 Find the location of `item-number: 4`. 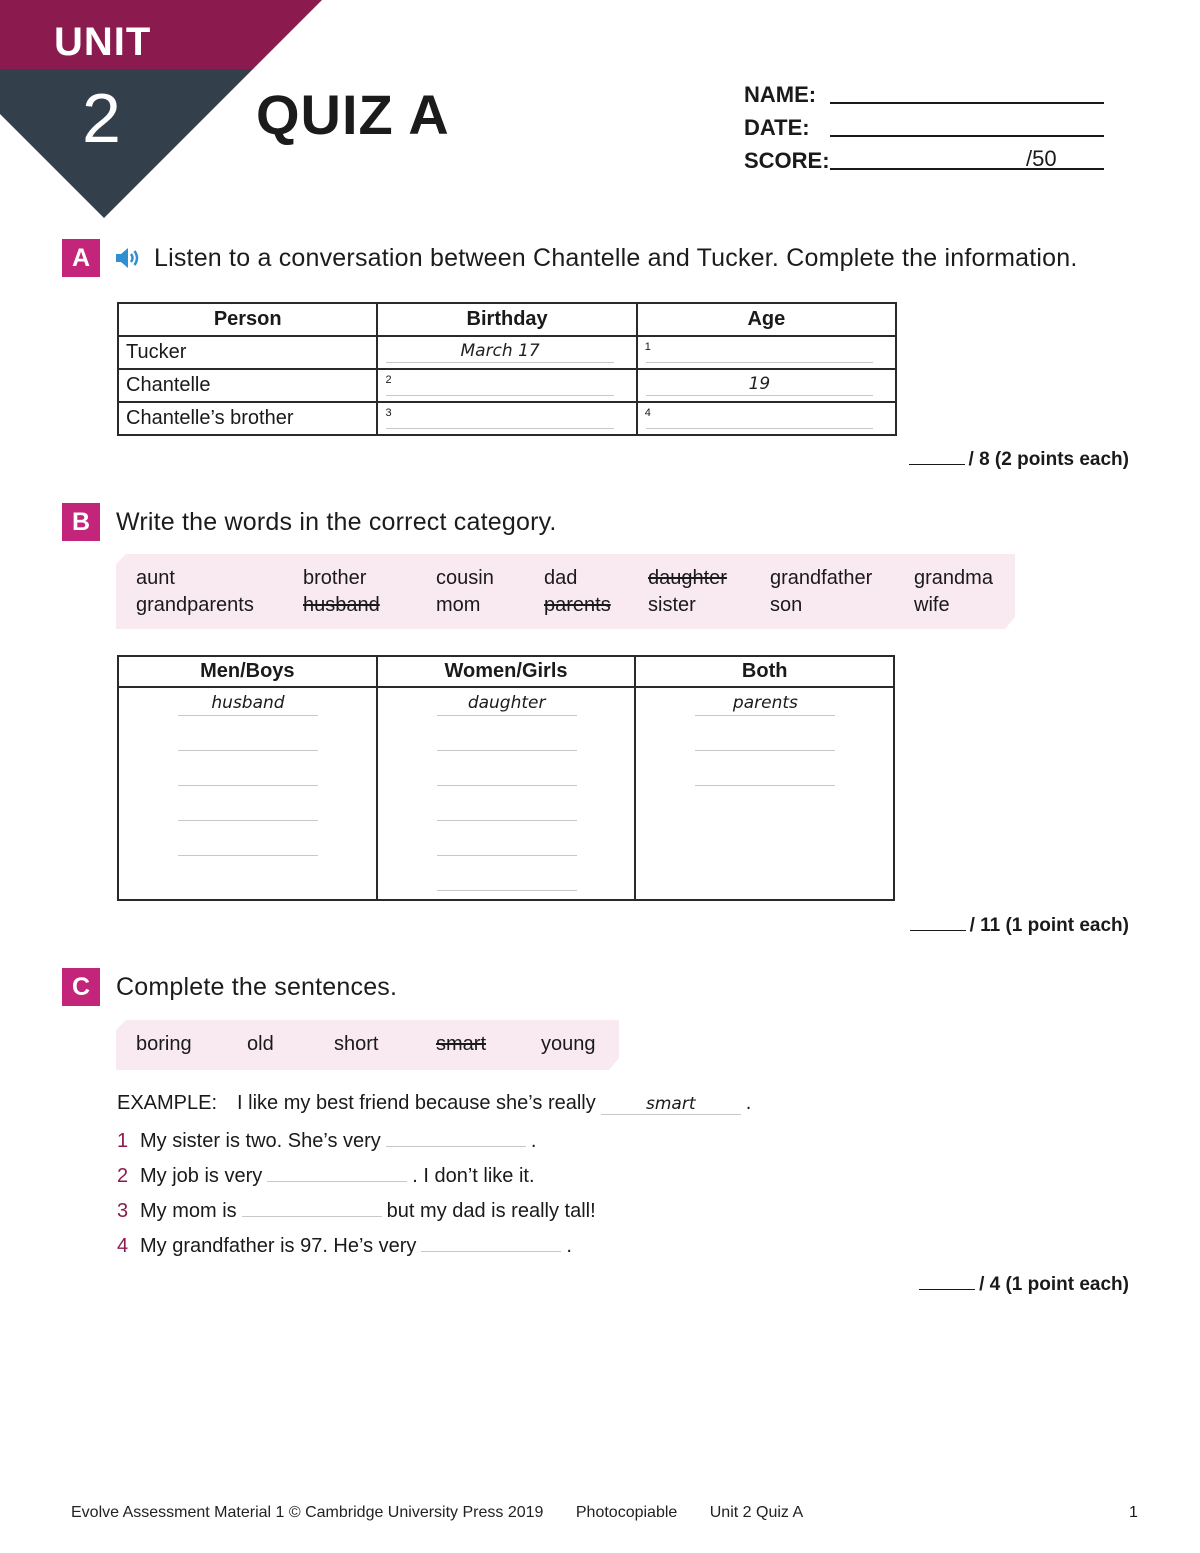

item-number: 4 is located at coordinates (647, 413).